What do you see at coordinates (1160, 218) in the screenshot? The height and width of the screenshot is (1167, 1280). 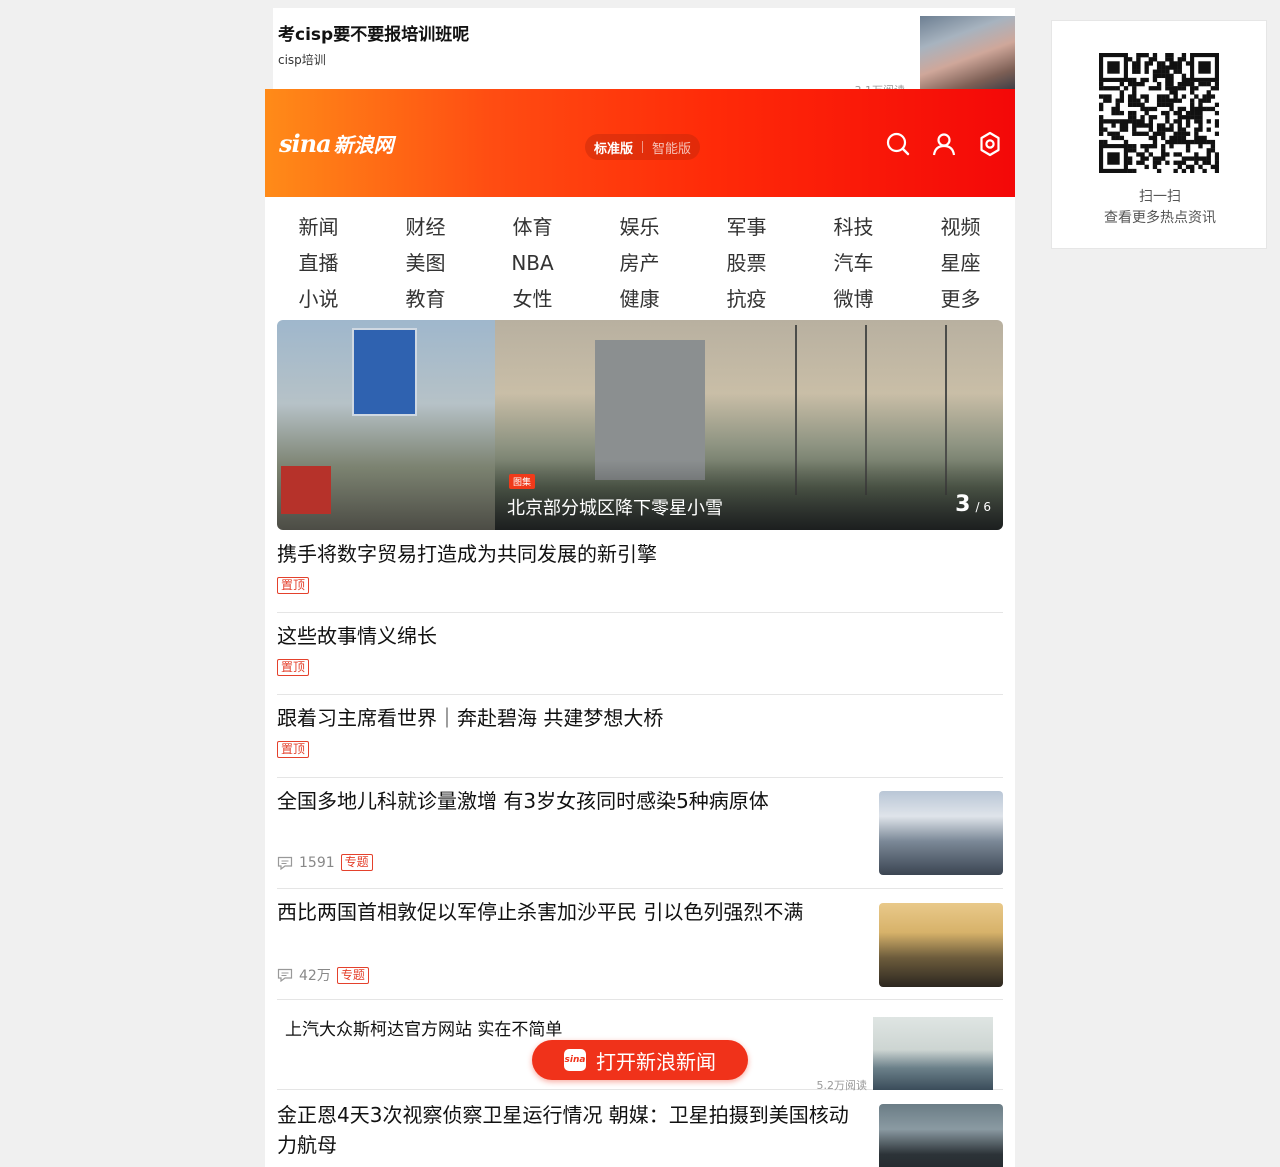 I see `qr-hint: 查看更多热点资讯` at bounding box center [1160, 218].